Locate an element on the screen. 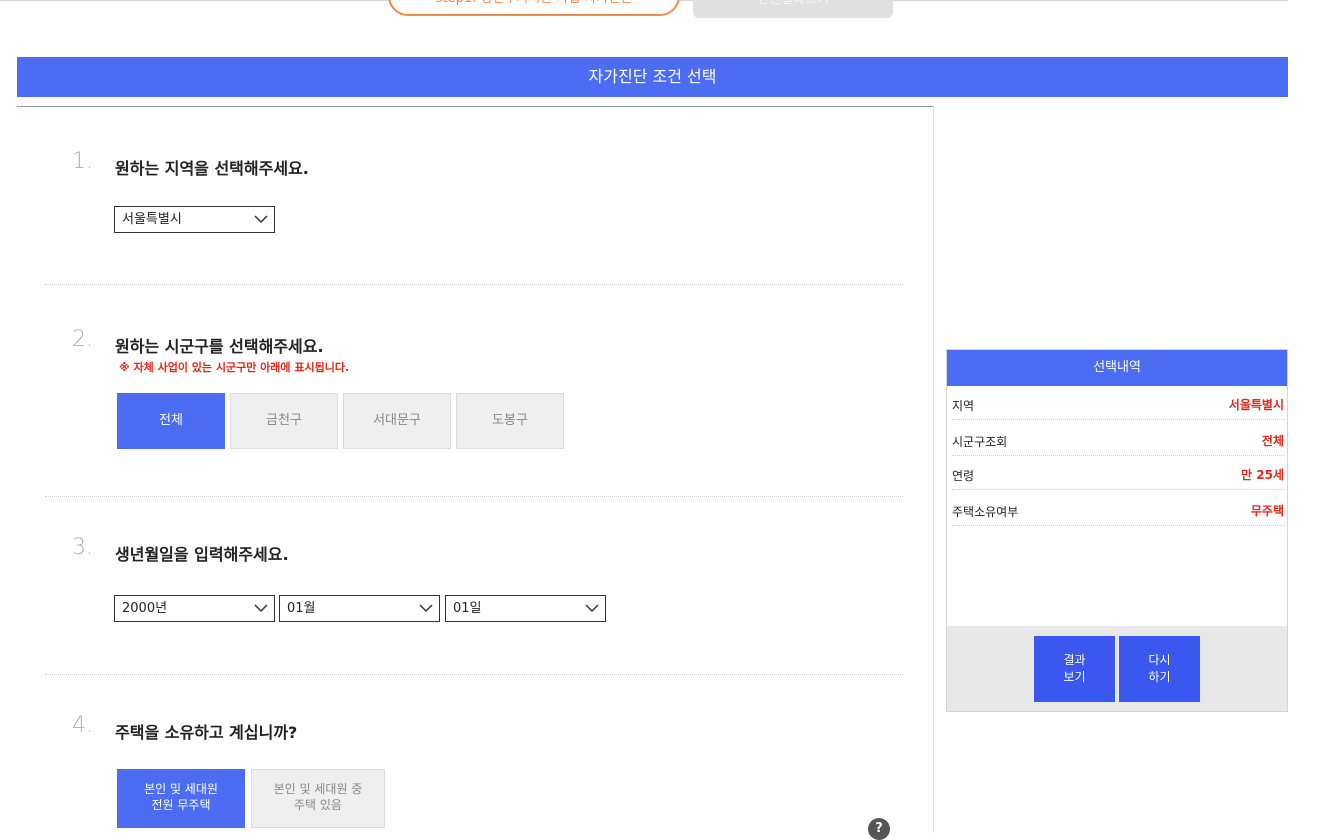  birth-month-select: 01월 is located at coordinates (359, 608).